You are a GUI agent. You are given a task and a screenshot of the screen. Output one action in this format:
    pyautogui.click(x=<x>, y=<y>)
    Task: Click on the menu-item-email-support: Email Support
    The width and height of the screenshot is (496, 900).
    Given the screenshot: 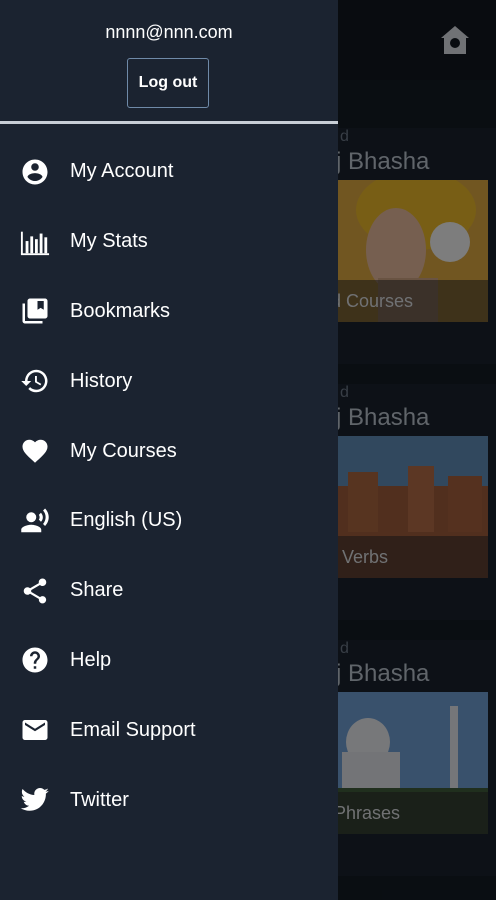 What is the action you would take?
    pyautogui.click(x=169, y=730)
    